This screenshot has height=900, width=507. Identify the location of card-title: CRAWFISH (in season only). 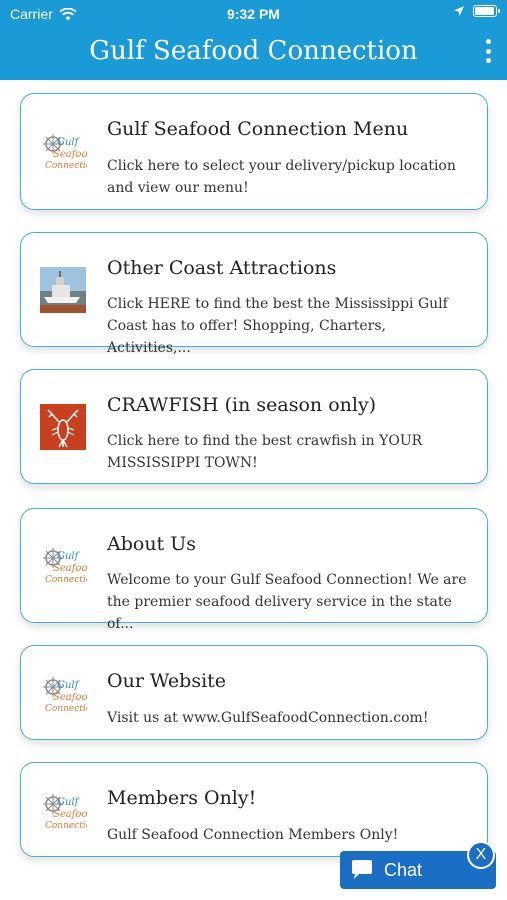
(242, 405).